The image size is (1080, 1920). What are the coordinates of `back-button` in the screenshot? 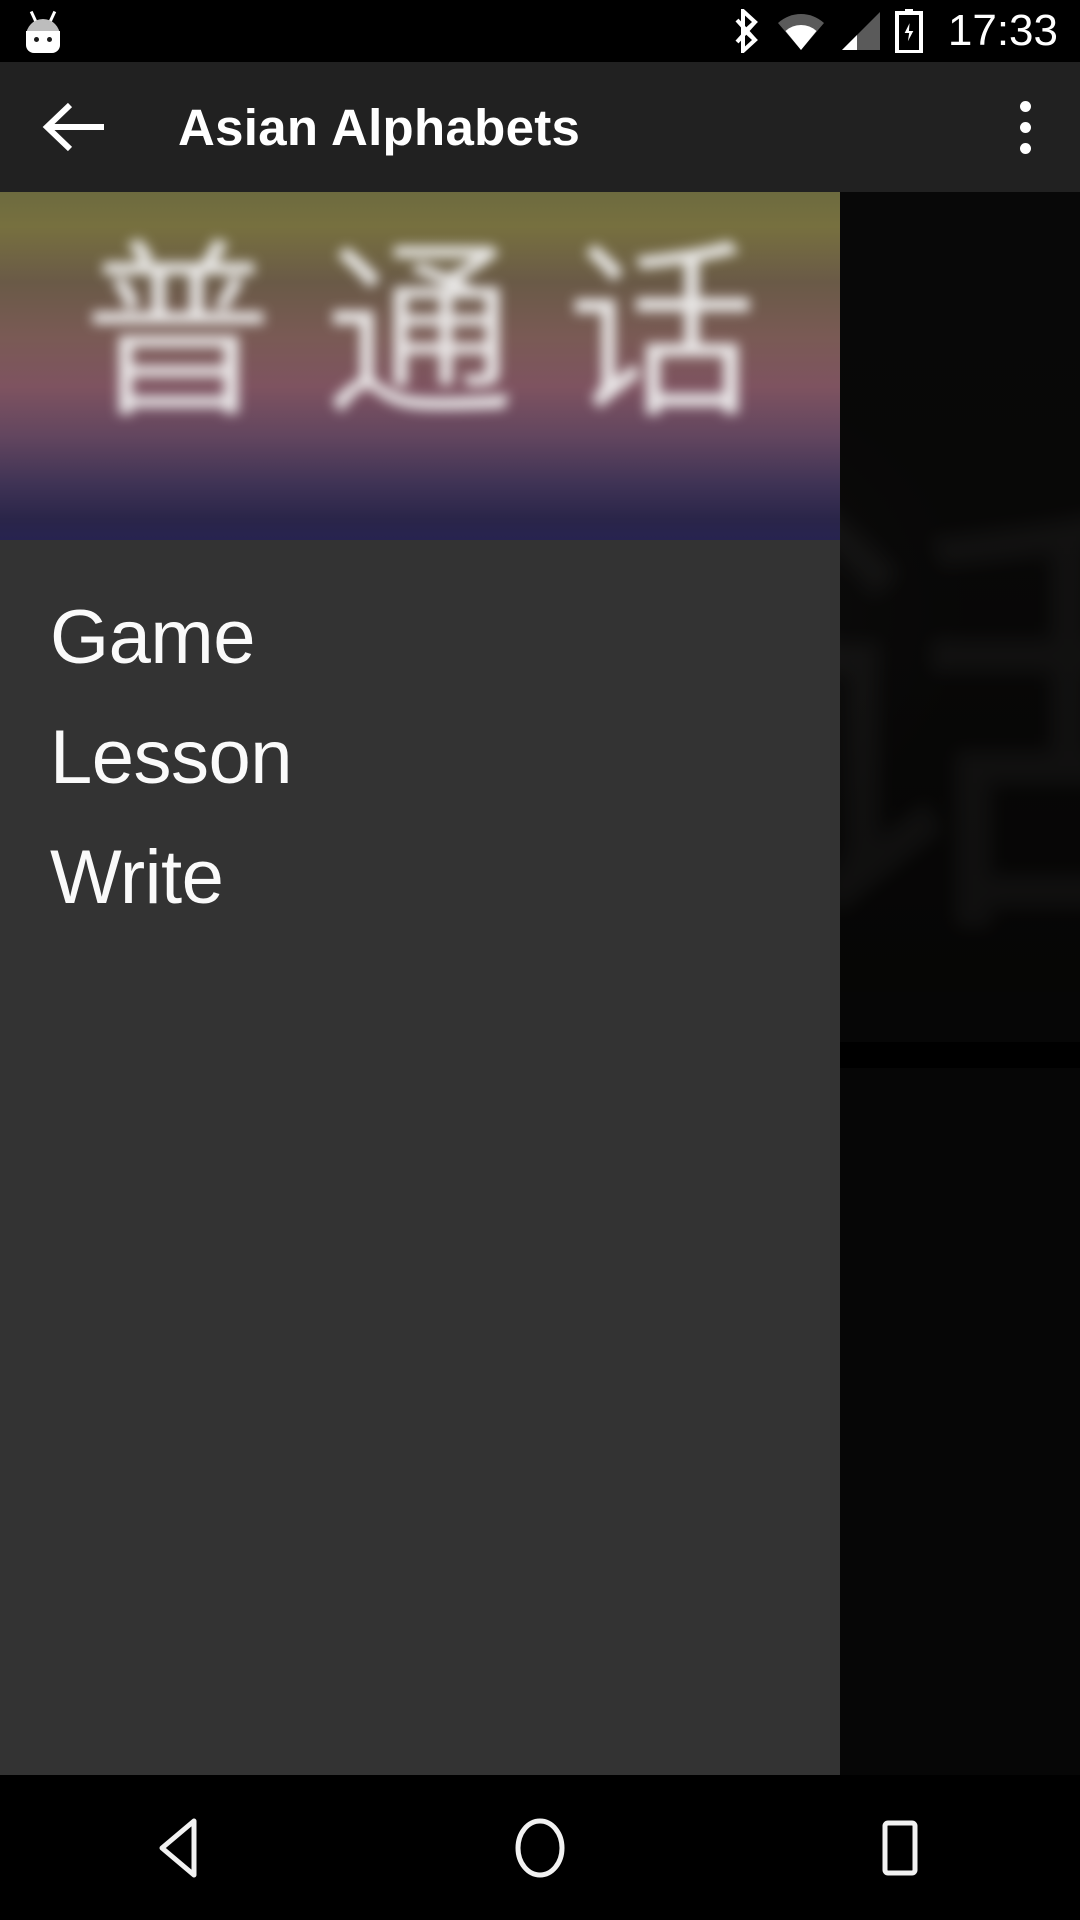 It's located at (75, 127).